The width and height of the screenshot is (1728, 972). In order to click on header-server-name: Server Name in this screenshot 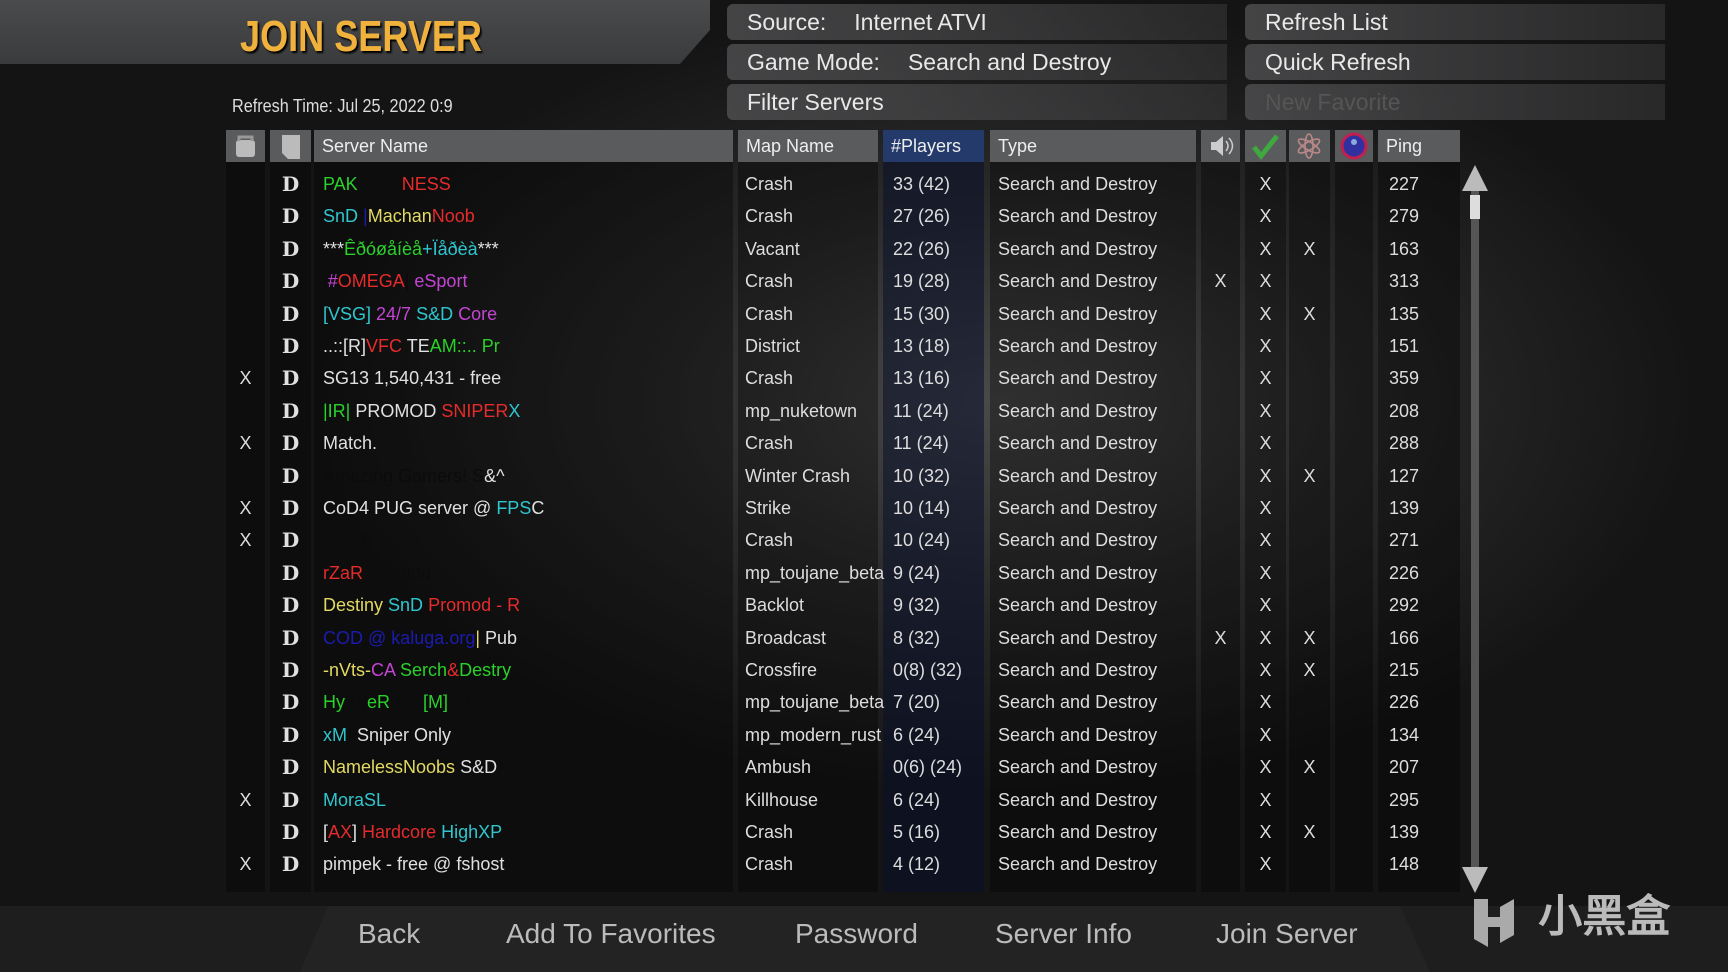, I will do `click(523, 146)`.